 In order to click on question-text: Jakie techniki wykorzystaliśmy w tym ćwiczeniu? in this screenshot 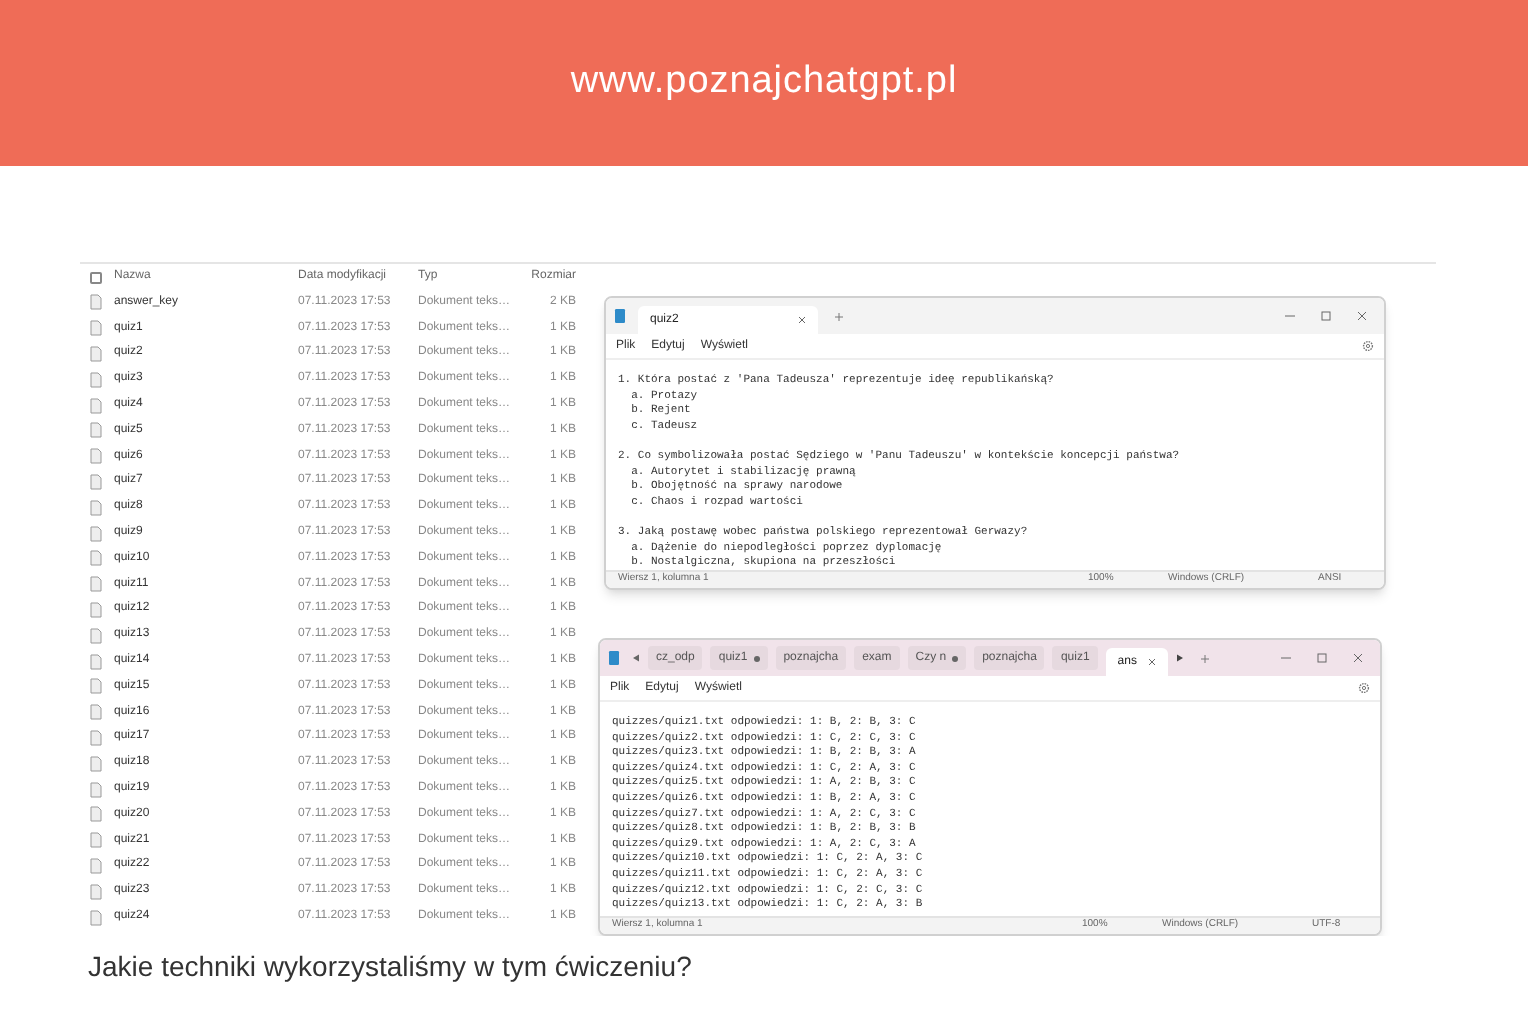, I will do `click(391, 967)`.